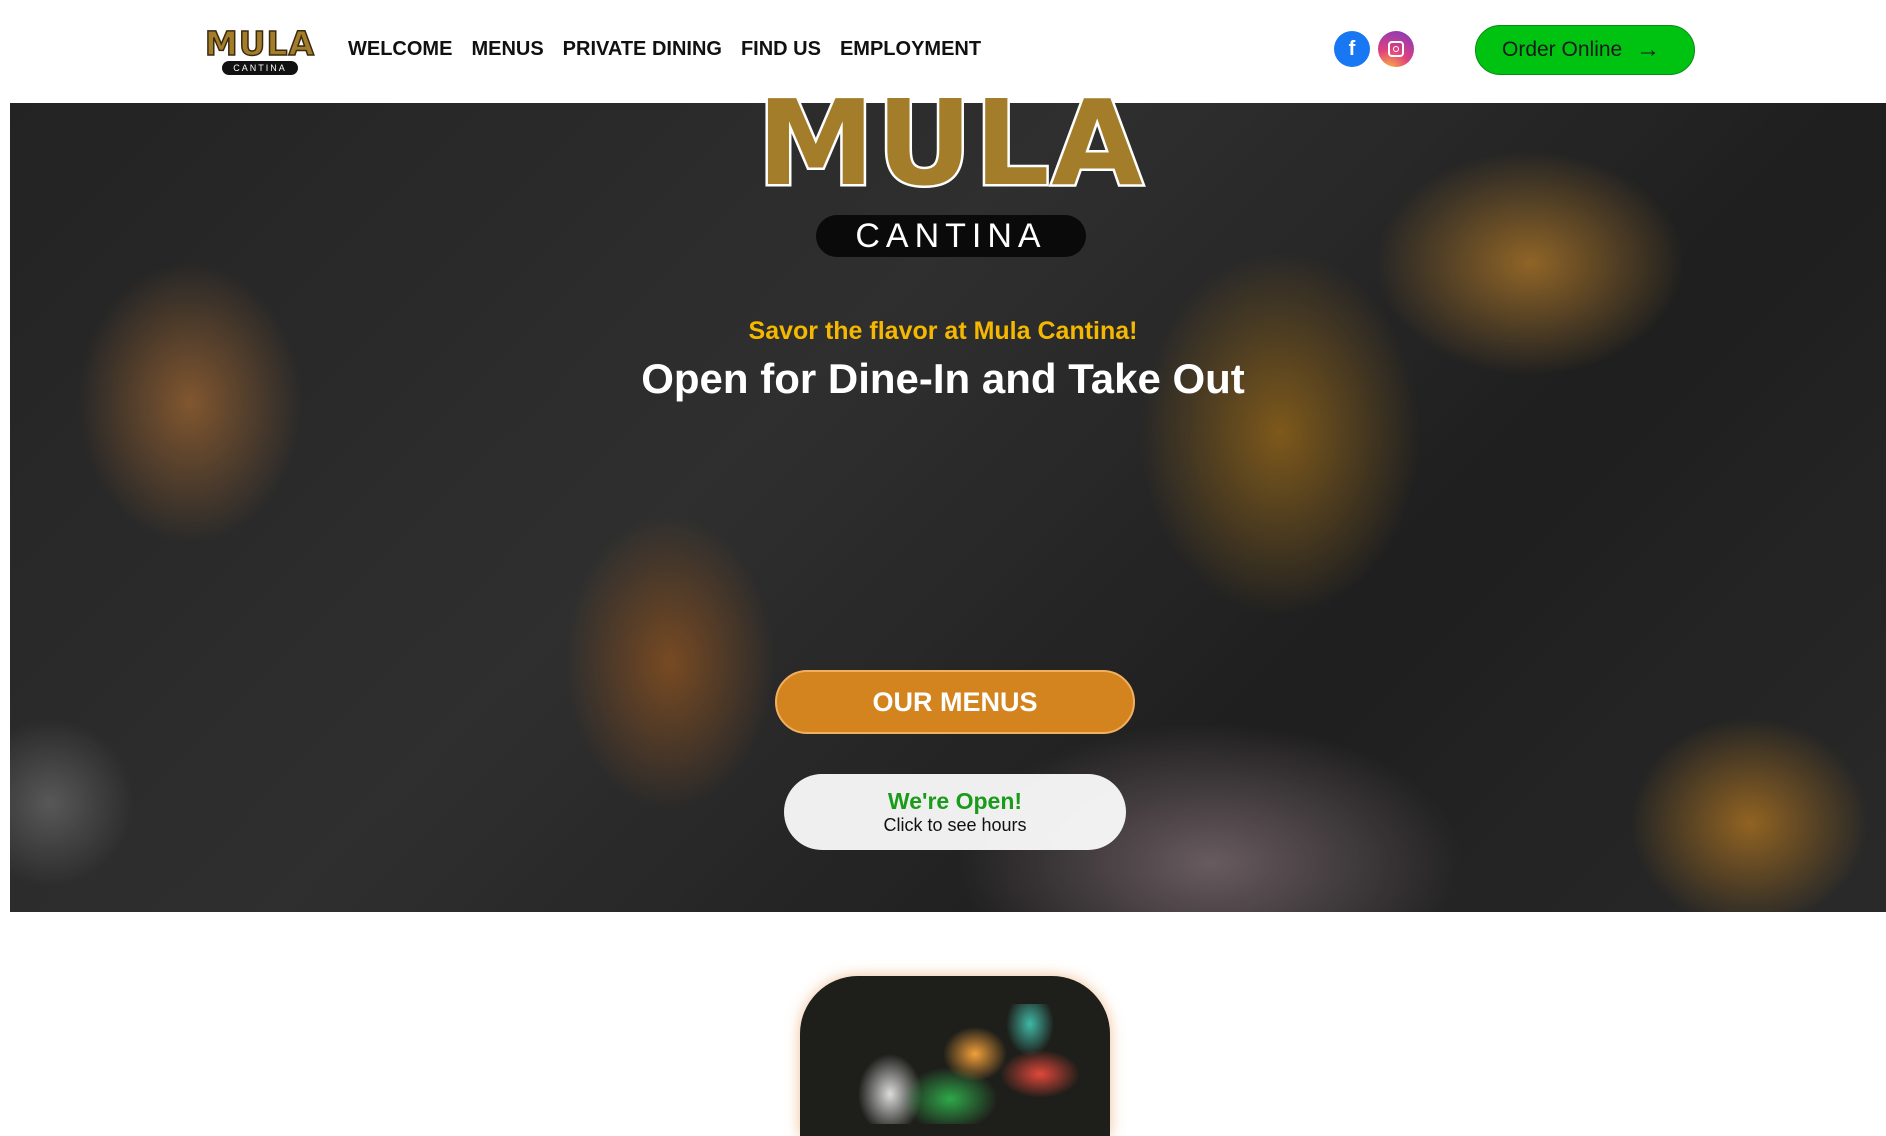  Describe the element at coordinates (260, 44) in the screenshot. I see `logo-wordmark: MULA` at that location.